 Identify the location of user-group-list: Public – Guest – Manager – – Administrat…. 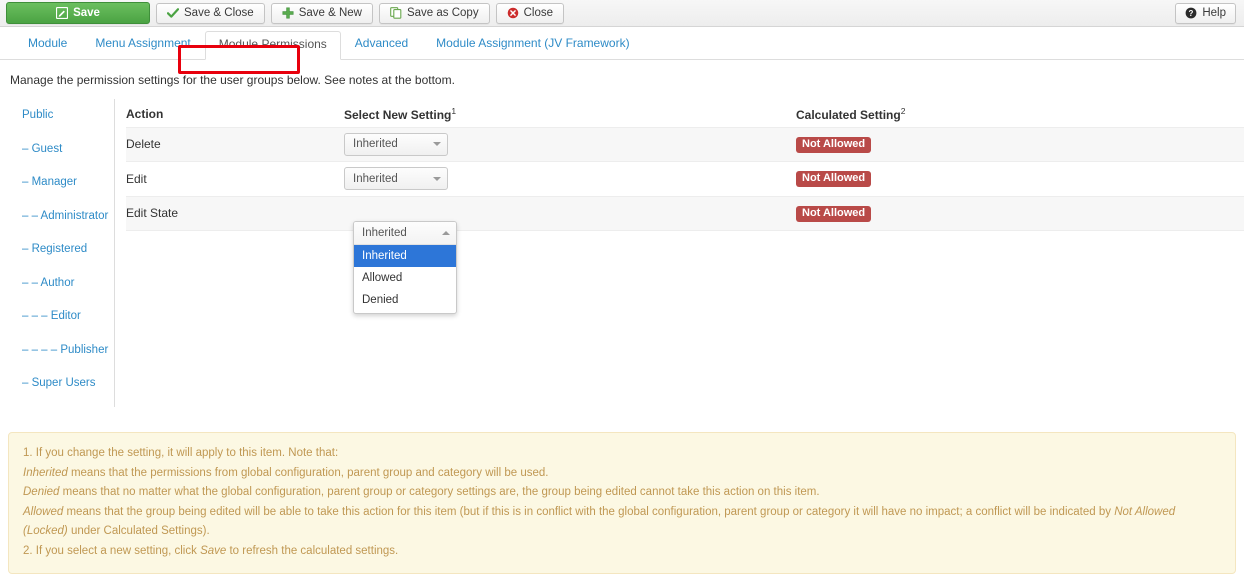
(62, 253).